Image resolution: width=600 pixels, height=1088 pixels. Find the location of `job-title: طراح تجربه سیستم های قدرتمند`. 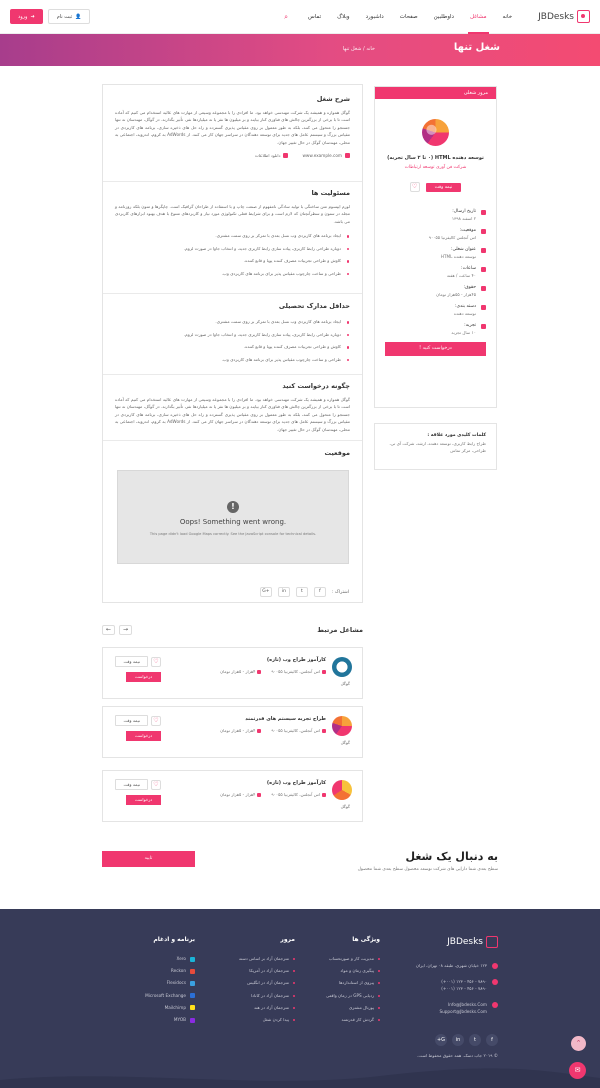

job-title: طراح تجربه سیستم های قدرتمند is located at coordinates (285, 719).